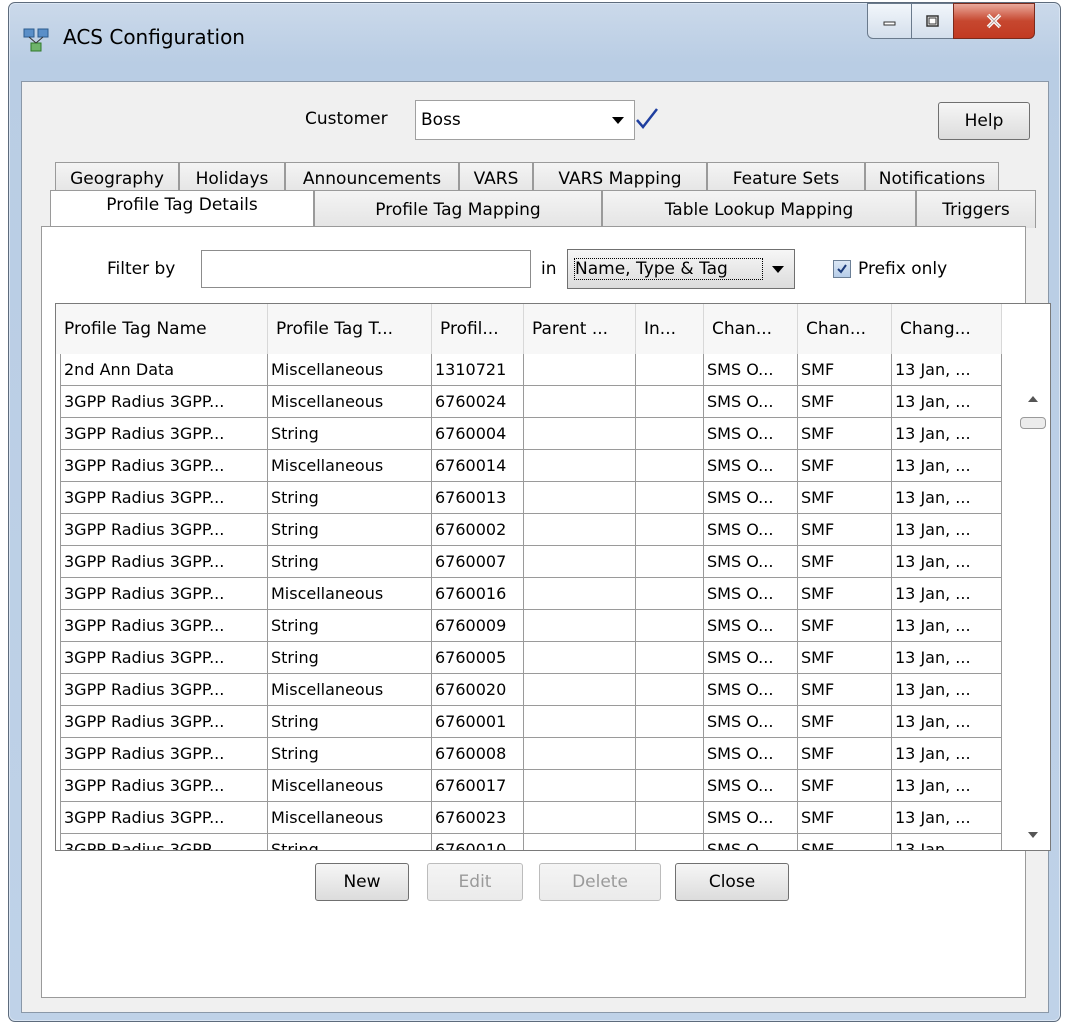 This screenshot has width=1073, height=1027. I want to click on chevron-down-icon, so click(778, 269).